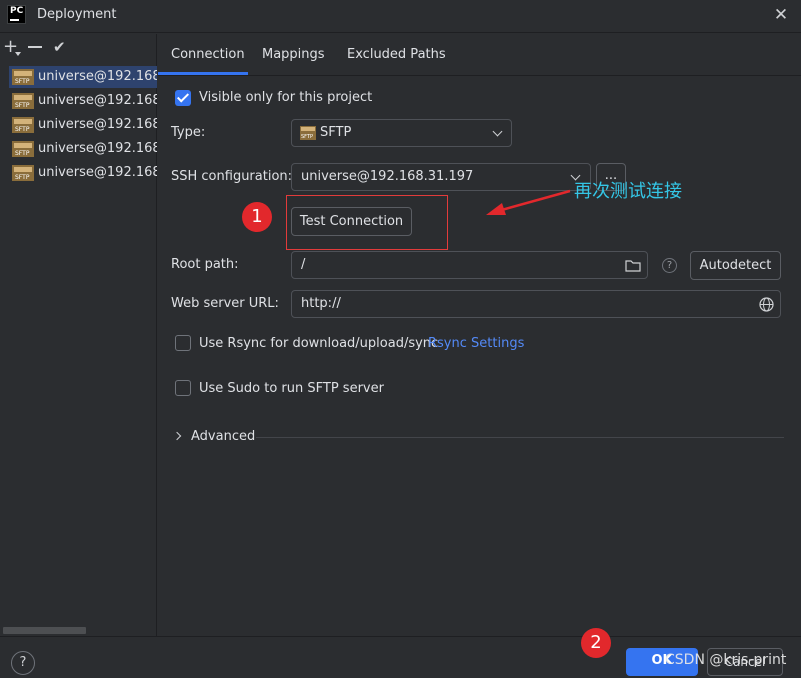 The image size is (801, 678). What do you see at coordinates (469, 265) in the screenshot?
I see `root-path-input: /` at bounding box center [469, 265].